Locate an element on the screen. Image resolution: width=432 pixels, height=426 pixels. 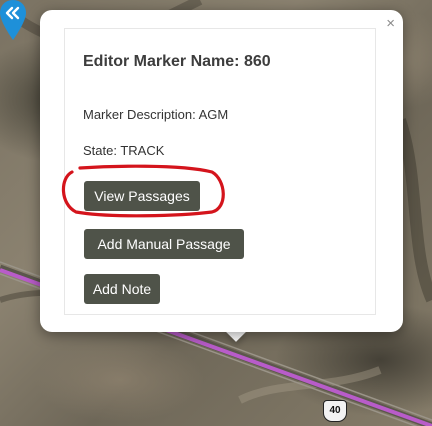
highway-shield: 40 is located at coordinates (335, 411).